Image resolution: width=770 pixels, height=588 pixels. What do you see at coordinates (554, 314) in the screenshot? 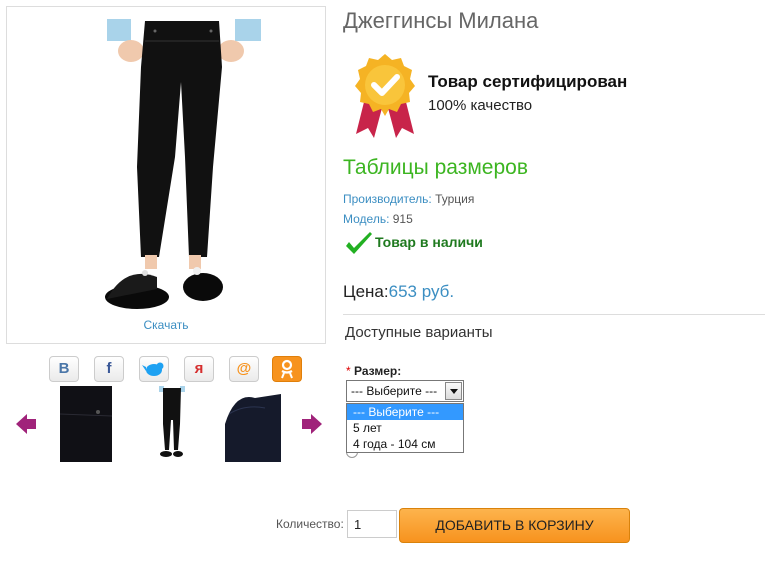
I see `divider` at bounding box center [554, 314].